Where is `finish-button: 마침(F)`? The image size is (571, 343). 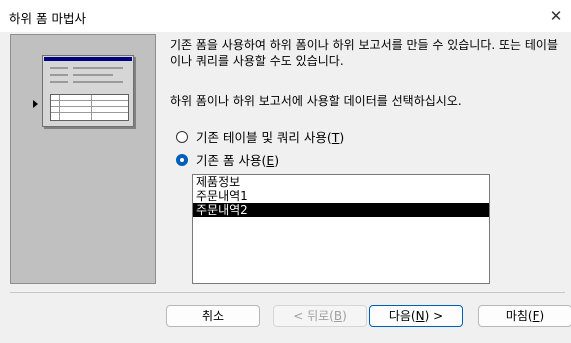
finish-button: 마침(F) is located at coordinates (524, 316).